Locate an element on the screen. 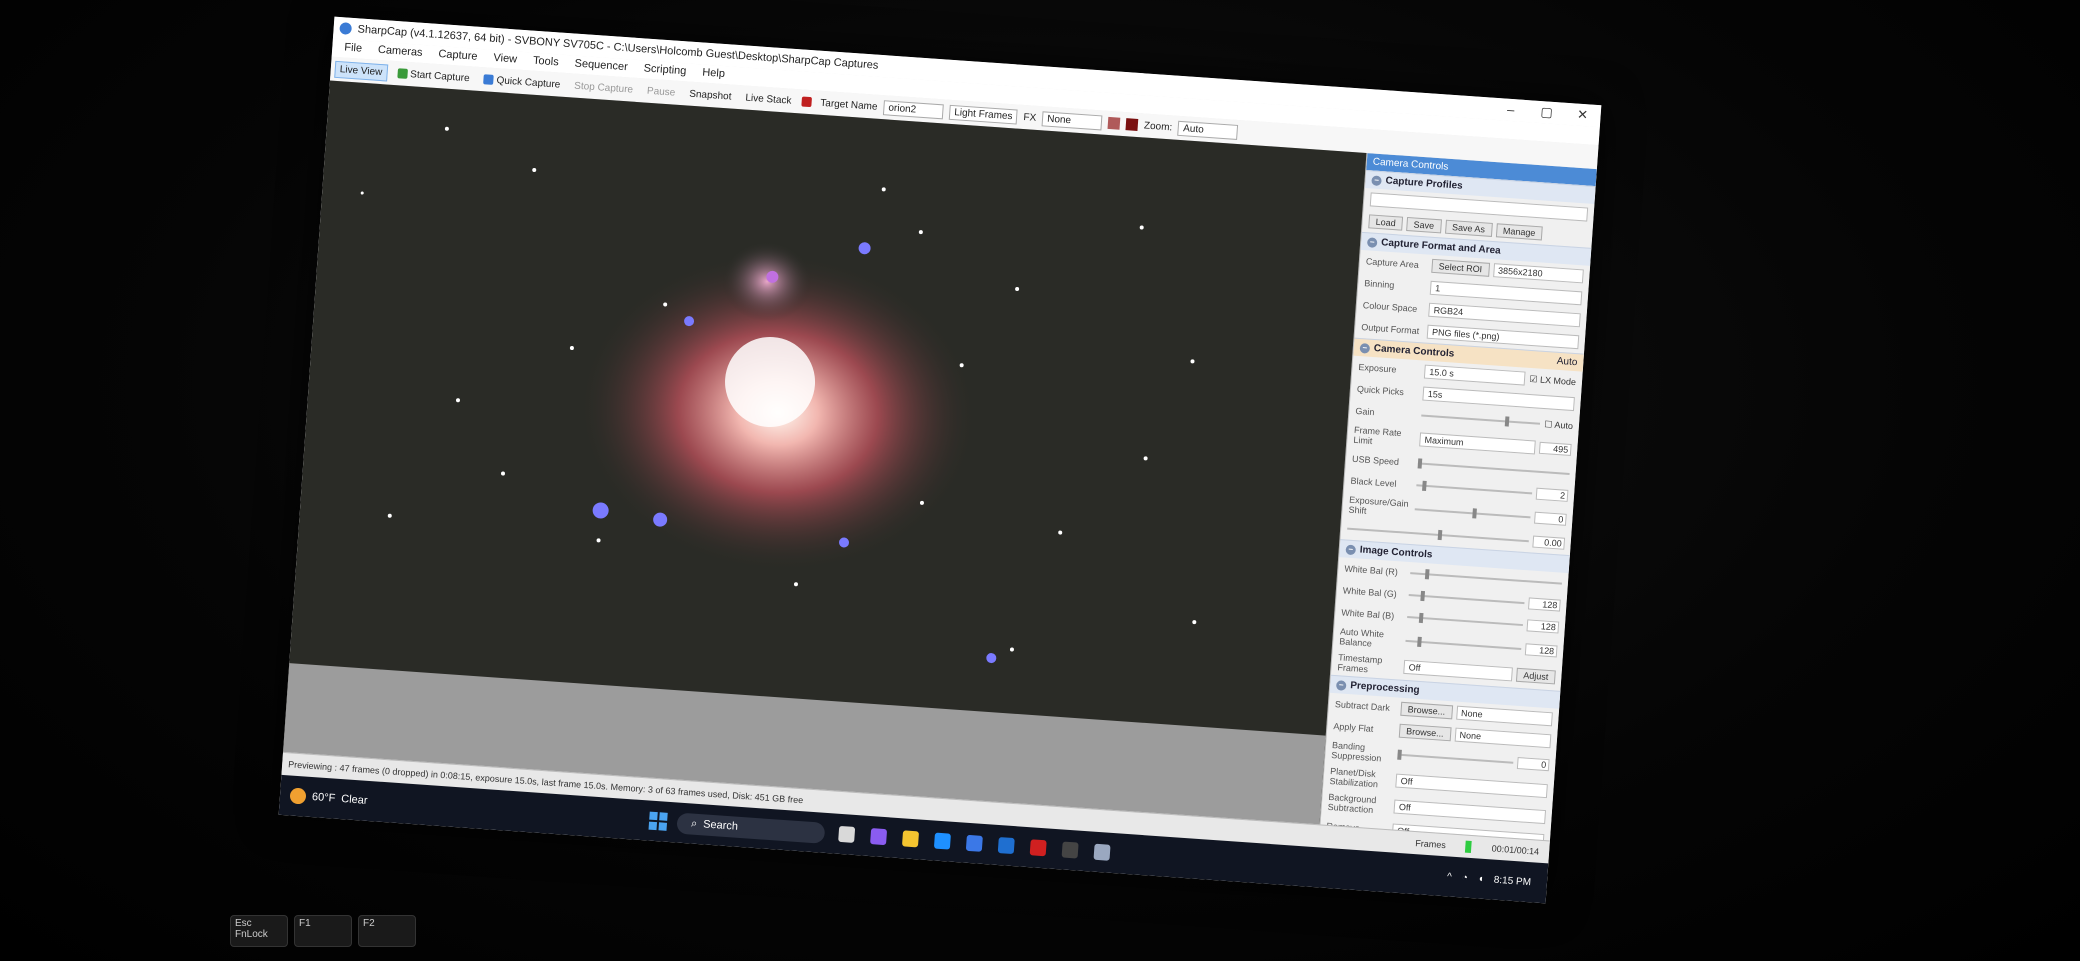 The width and height of the screenshot is (2080, 961). target-name-input: orion2 is located at coordinates (913, 109).